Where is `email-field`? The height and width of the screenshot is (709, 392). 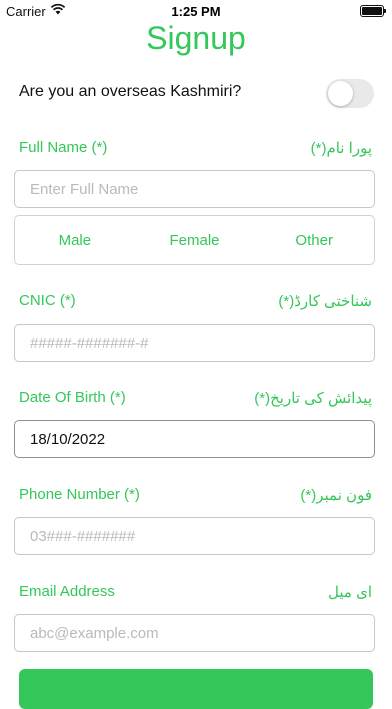
email-field is located at coordinates (194, 633).